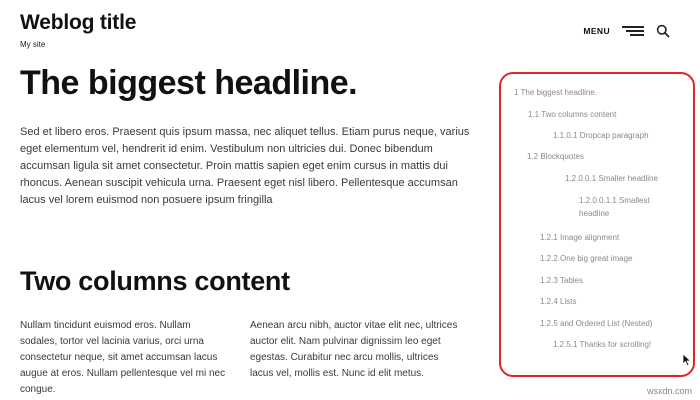  Describe the element at coordinates (78, 23) in the screenshot. I see `site-title: Weblog title` at that location.